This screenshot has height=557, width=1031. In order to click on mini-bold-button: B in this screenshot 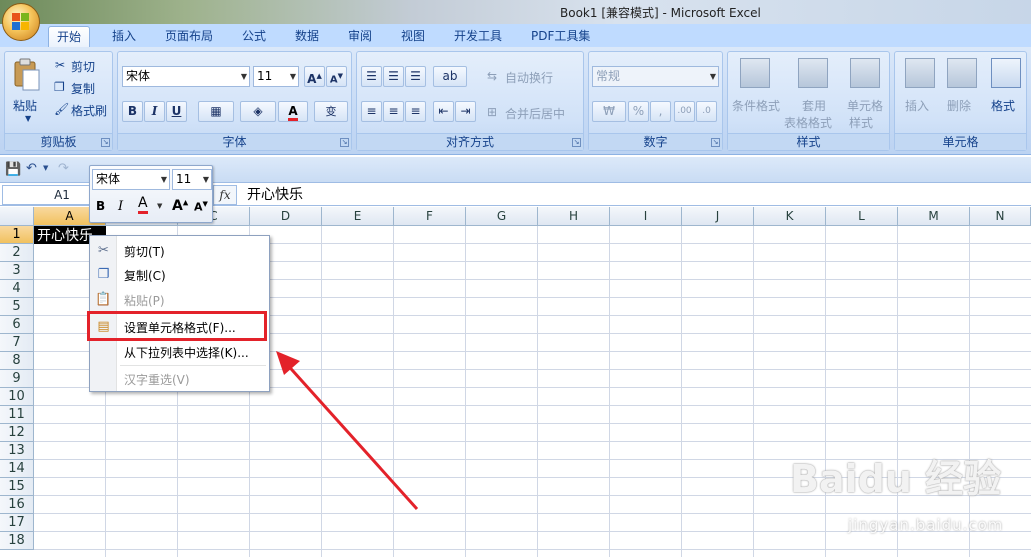, I will do `click(100, 206)`.